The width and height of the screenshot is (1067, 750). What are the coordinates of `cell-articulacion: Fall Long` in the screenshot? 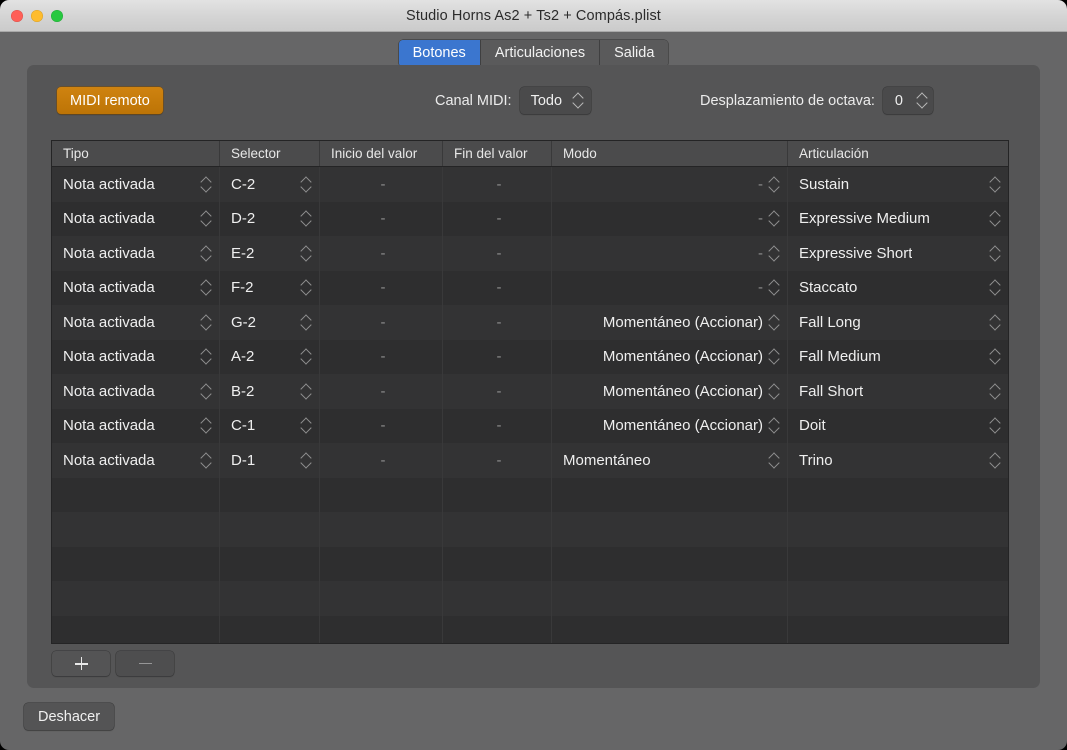 It's located at (898, 322).